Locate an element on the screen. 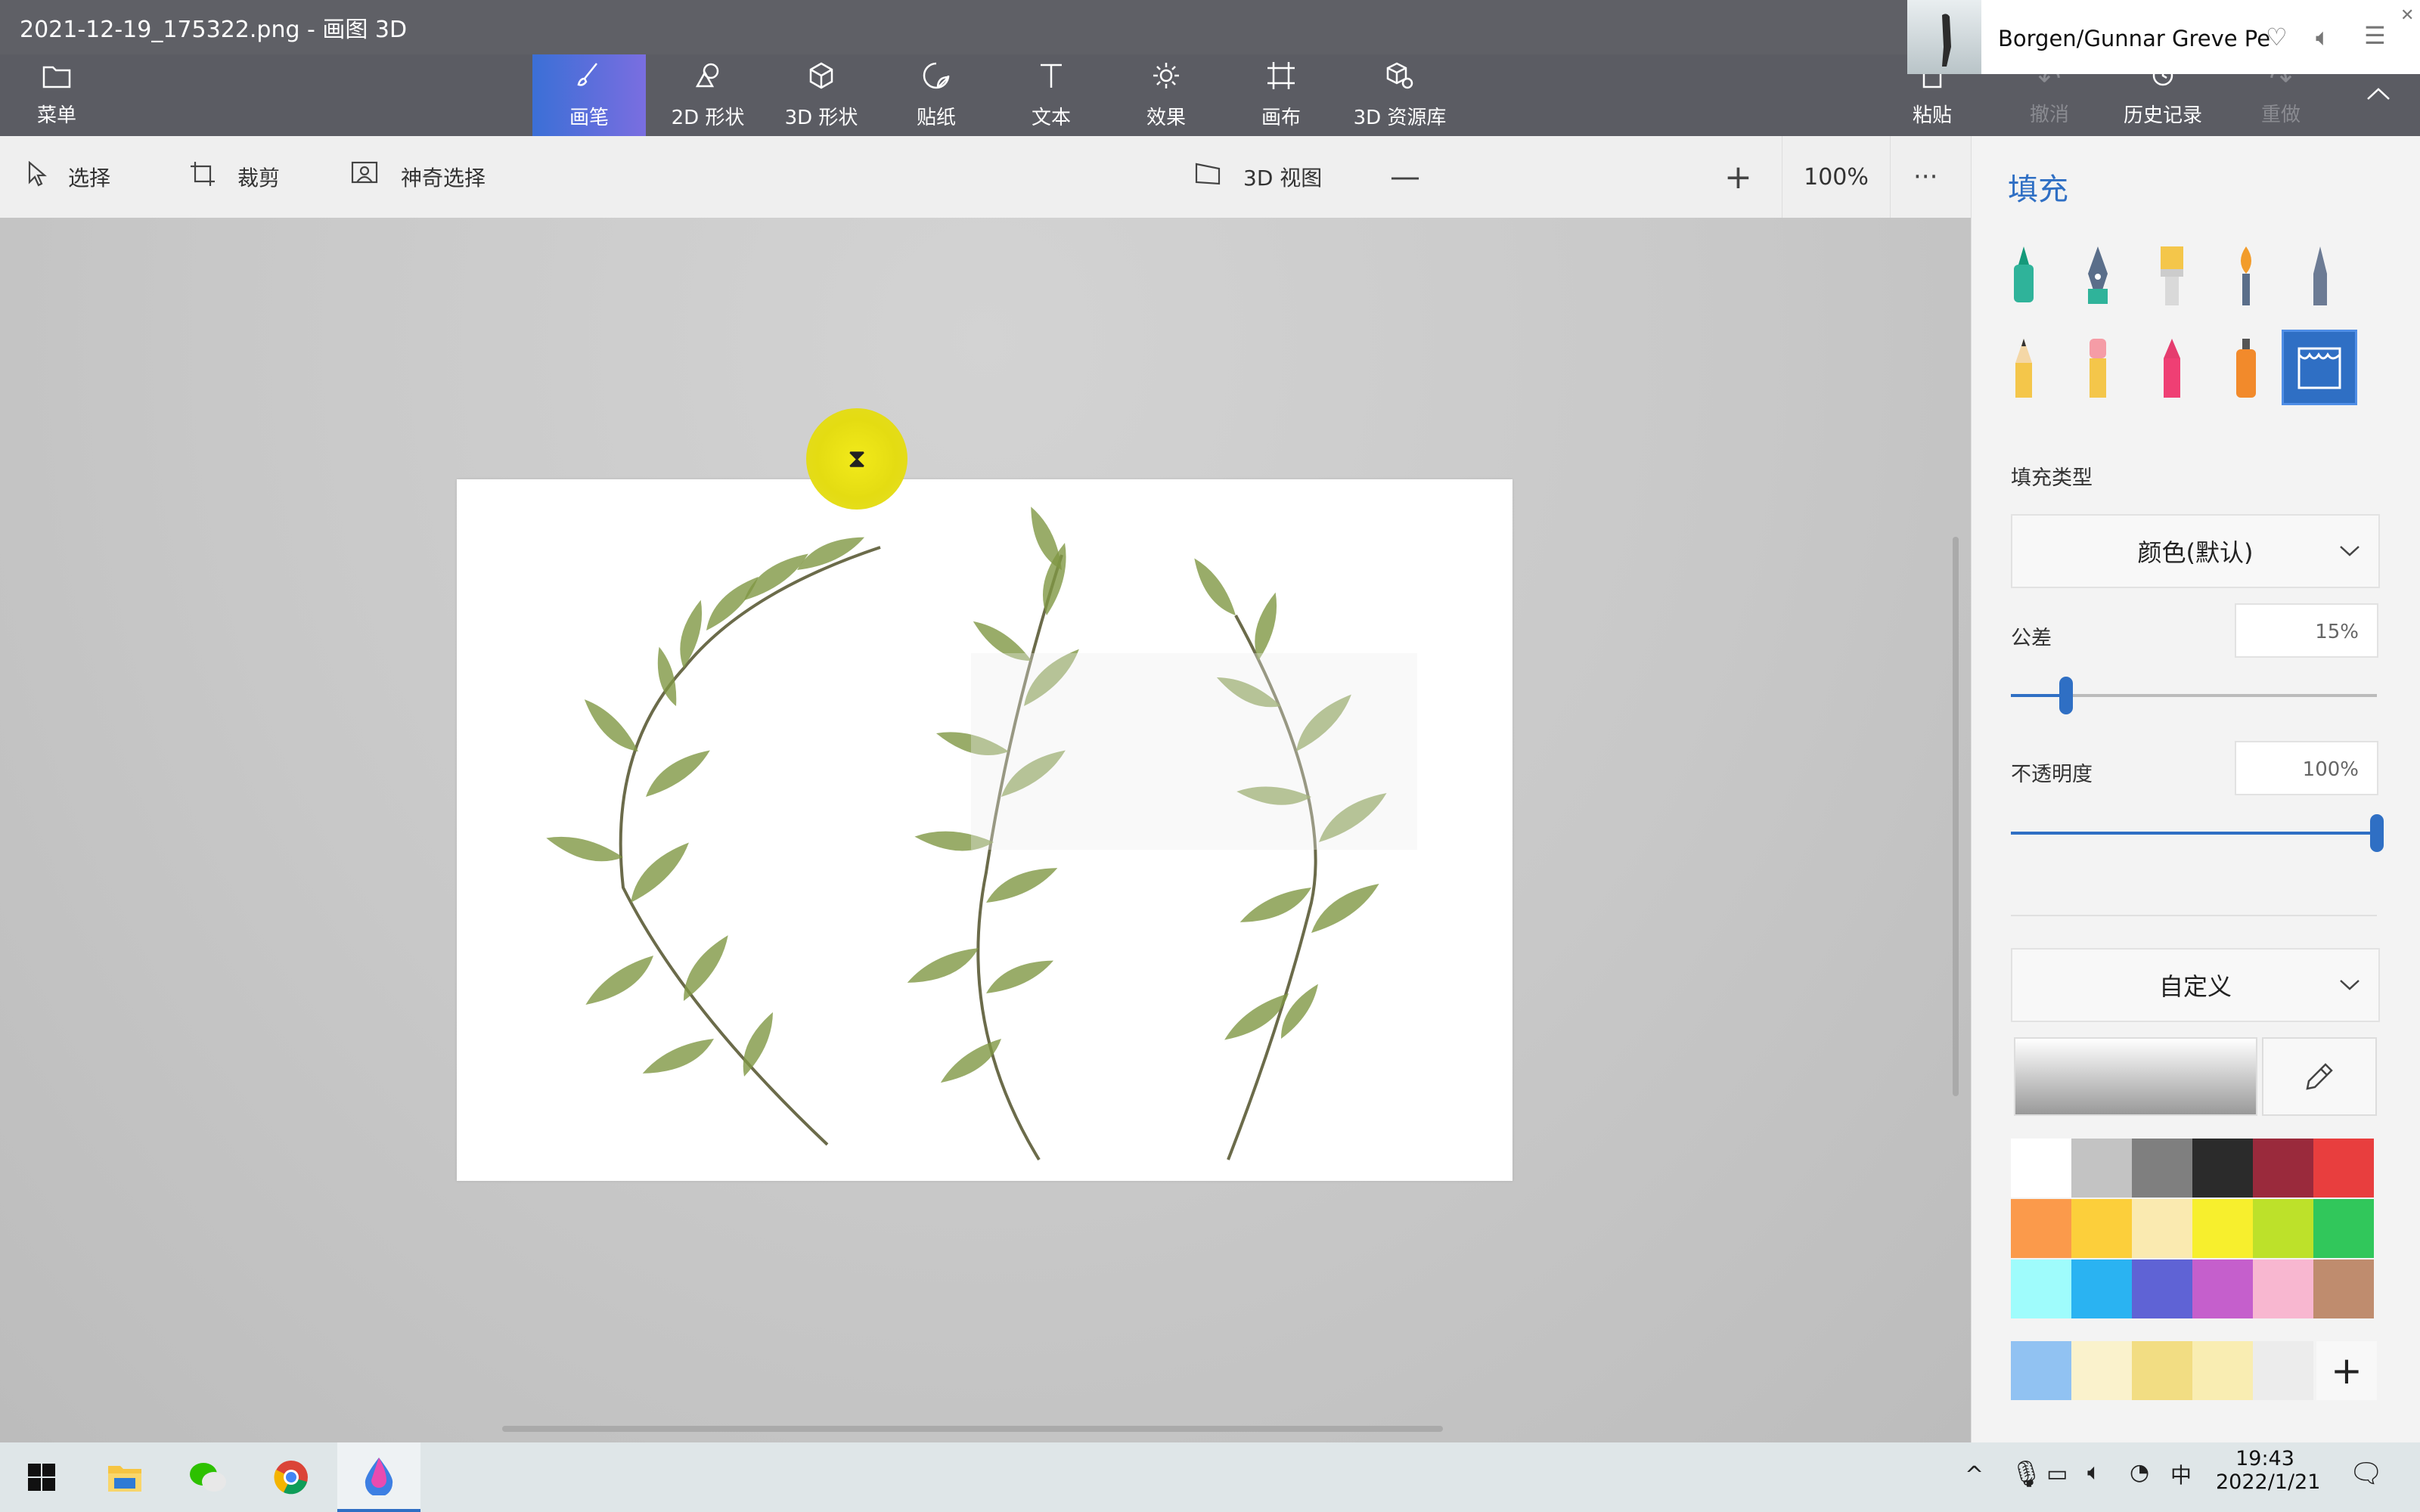 This screenshot has height=1512, width=2420. spray-can-tool is located at coordinates (2246, 368).